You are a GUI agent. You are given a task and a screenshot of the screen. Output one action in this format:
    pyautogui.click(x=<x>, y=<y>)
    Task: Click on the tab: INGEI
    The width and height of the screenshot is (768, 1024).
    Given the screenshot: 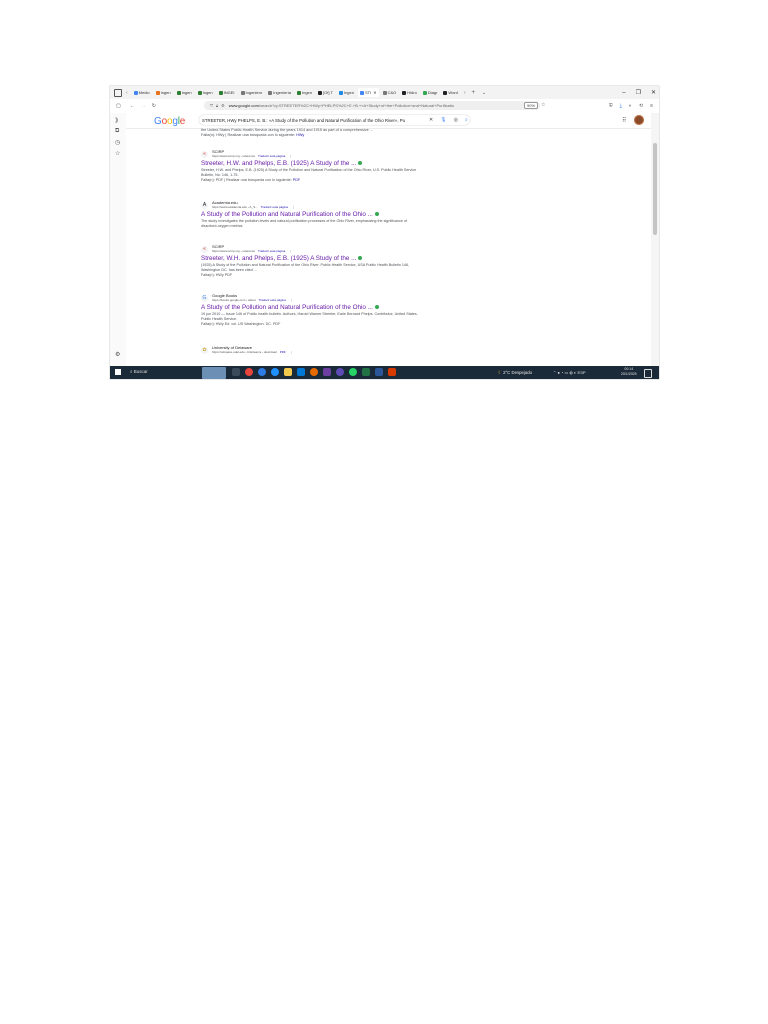 What is the action you would take?
    pyautogui.click(x=227, y=92)
    